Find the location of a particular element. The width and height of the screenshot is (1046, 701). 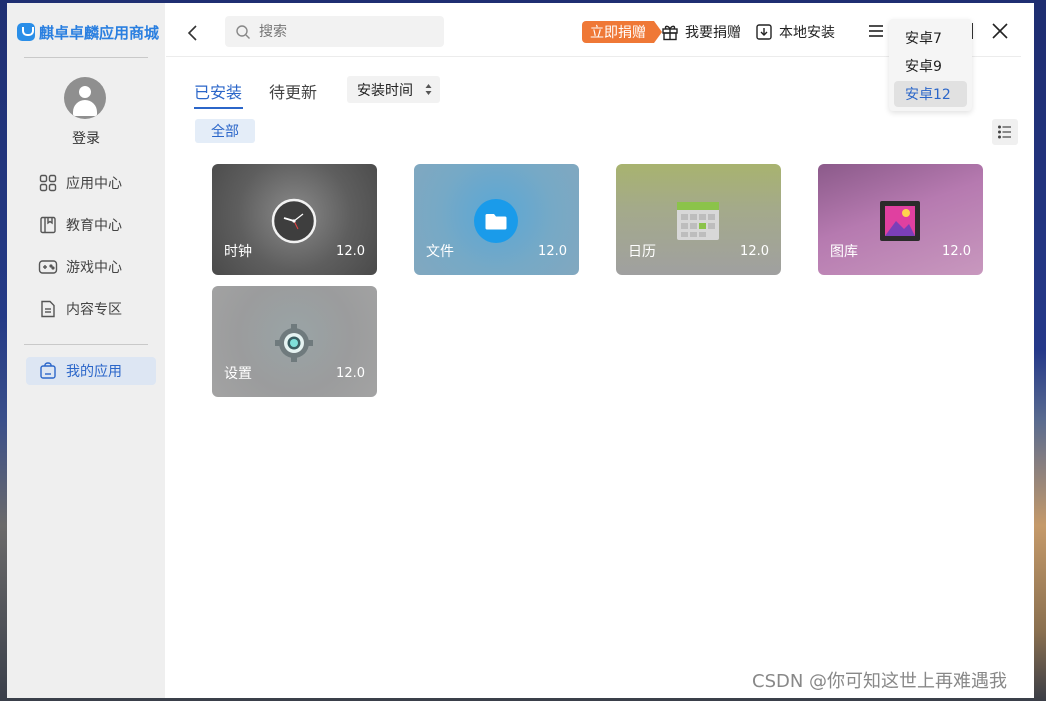

android-option-9: 安卓9 is located at coordinates (930, 66).